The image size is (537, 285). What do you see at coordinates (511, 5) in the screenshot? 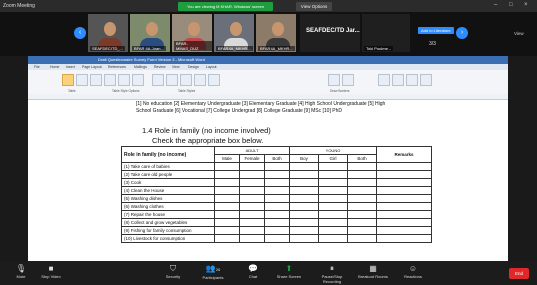
I see `maximize-icon: □` at bounding box center [511, 5].